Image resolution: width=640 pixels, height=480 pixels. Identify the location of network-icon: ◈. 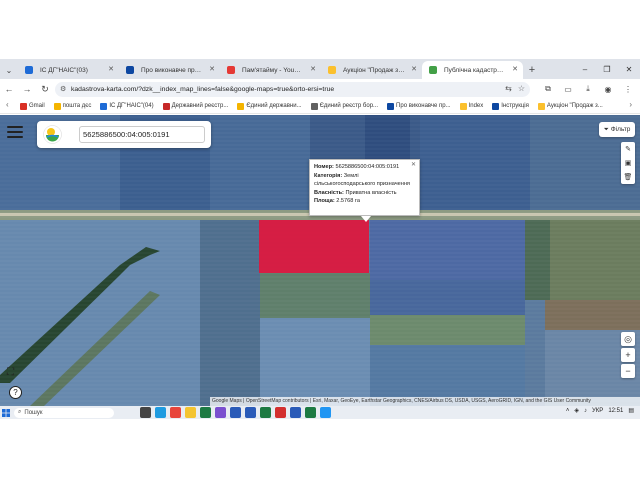
(576, 410).